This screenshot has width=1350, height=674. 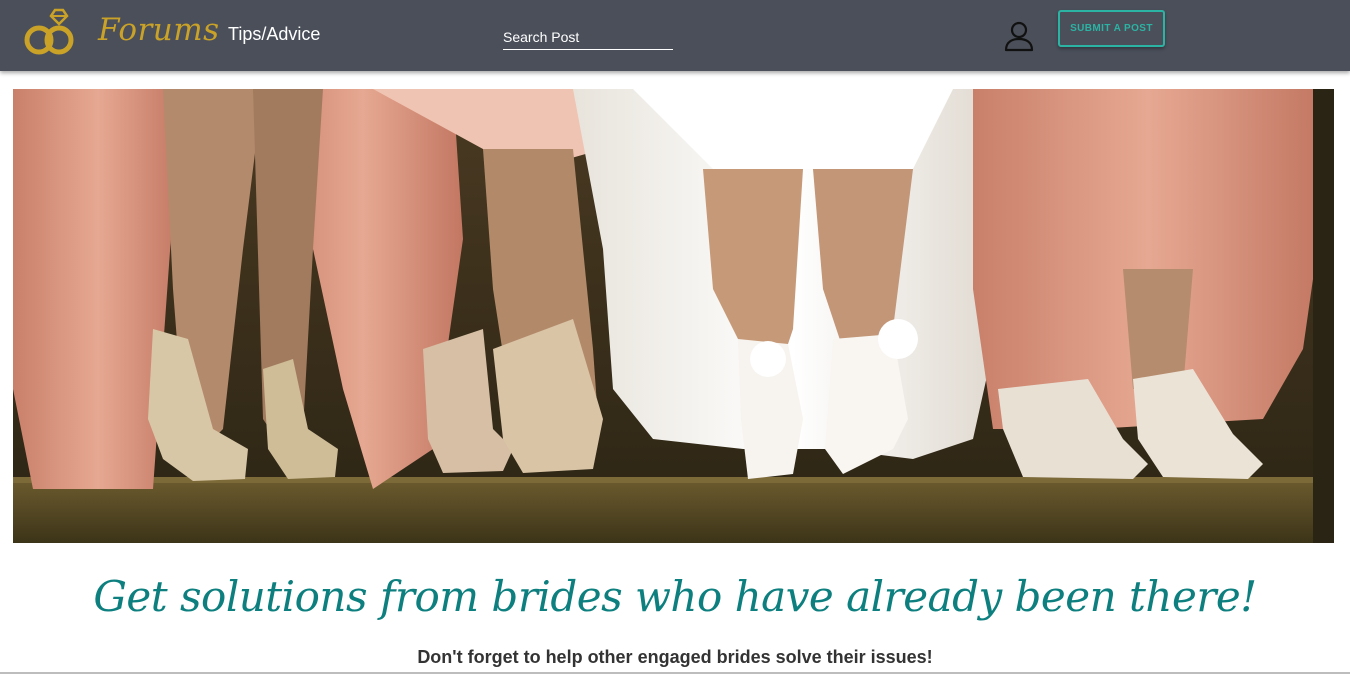 What do you see at coordinates (1019, 36) in the screenshot?
I see `user-profile-icon` at bounding box center [1019, 36].